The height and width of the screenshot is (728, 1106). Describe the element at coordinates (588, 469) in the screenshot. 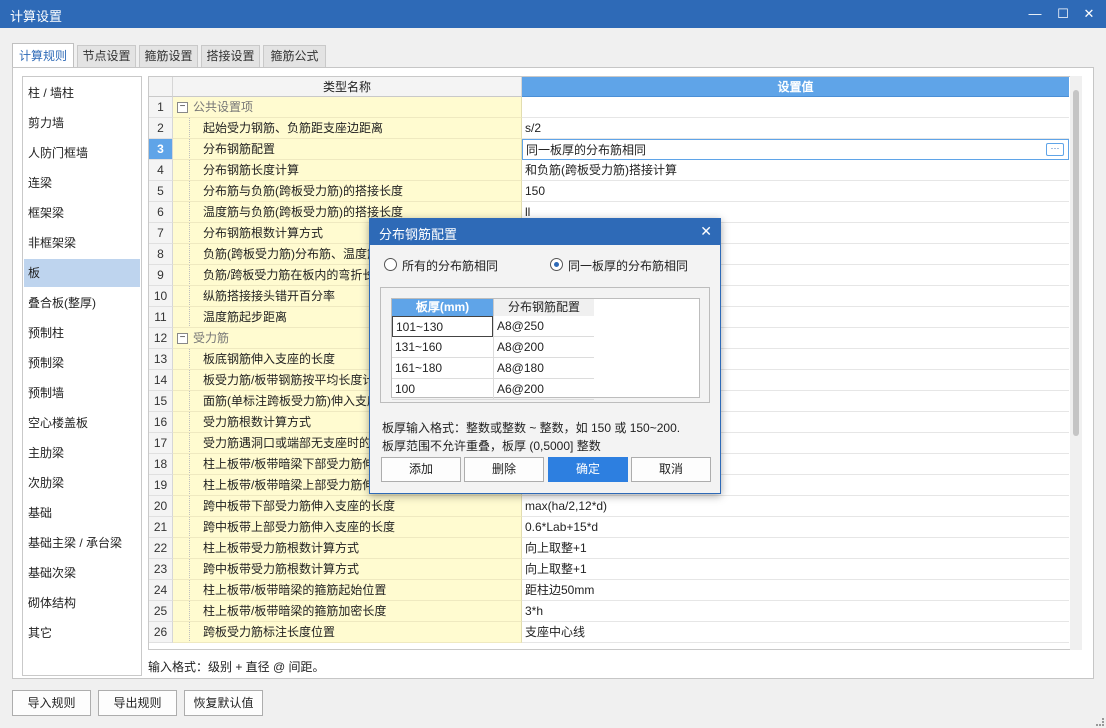

I see `ok-button: 确定` at that location.